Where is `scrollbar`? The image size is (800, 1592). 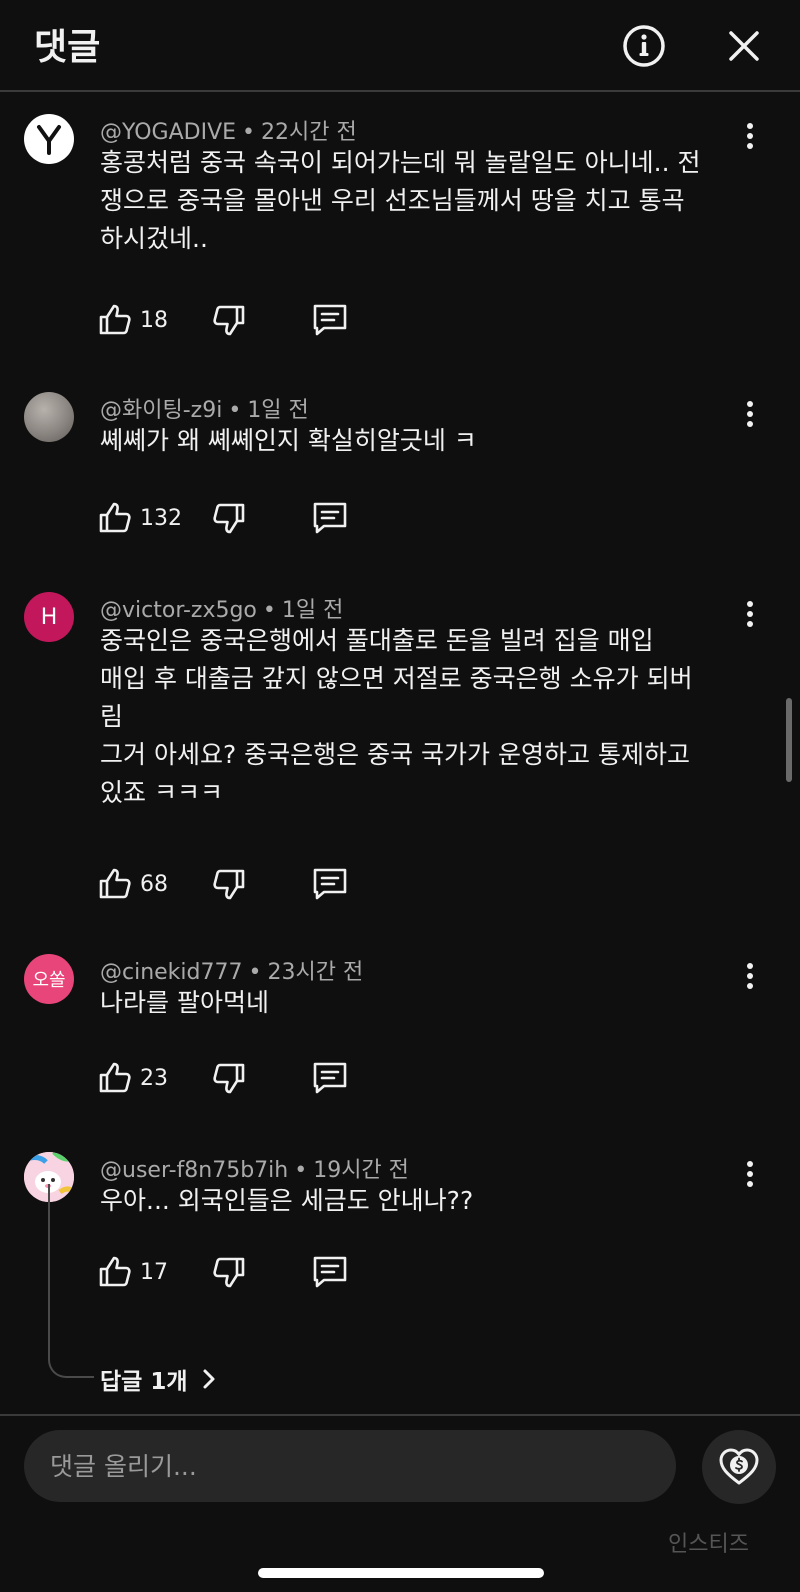 scrollbar is located at coordinates (789, 740).